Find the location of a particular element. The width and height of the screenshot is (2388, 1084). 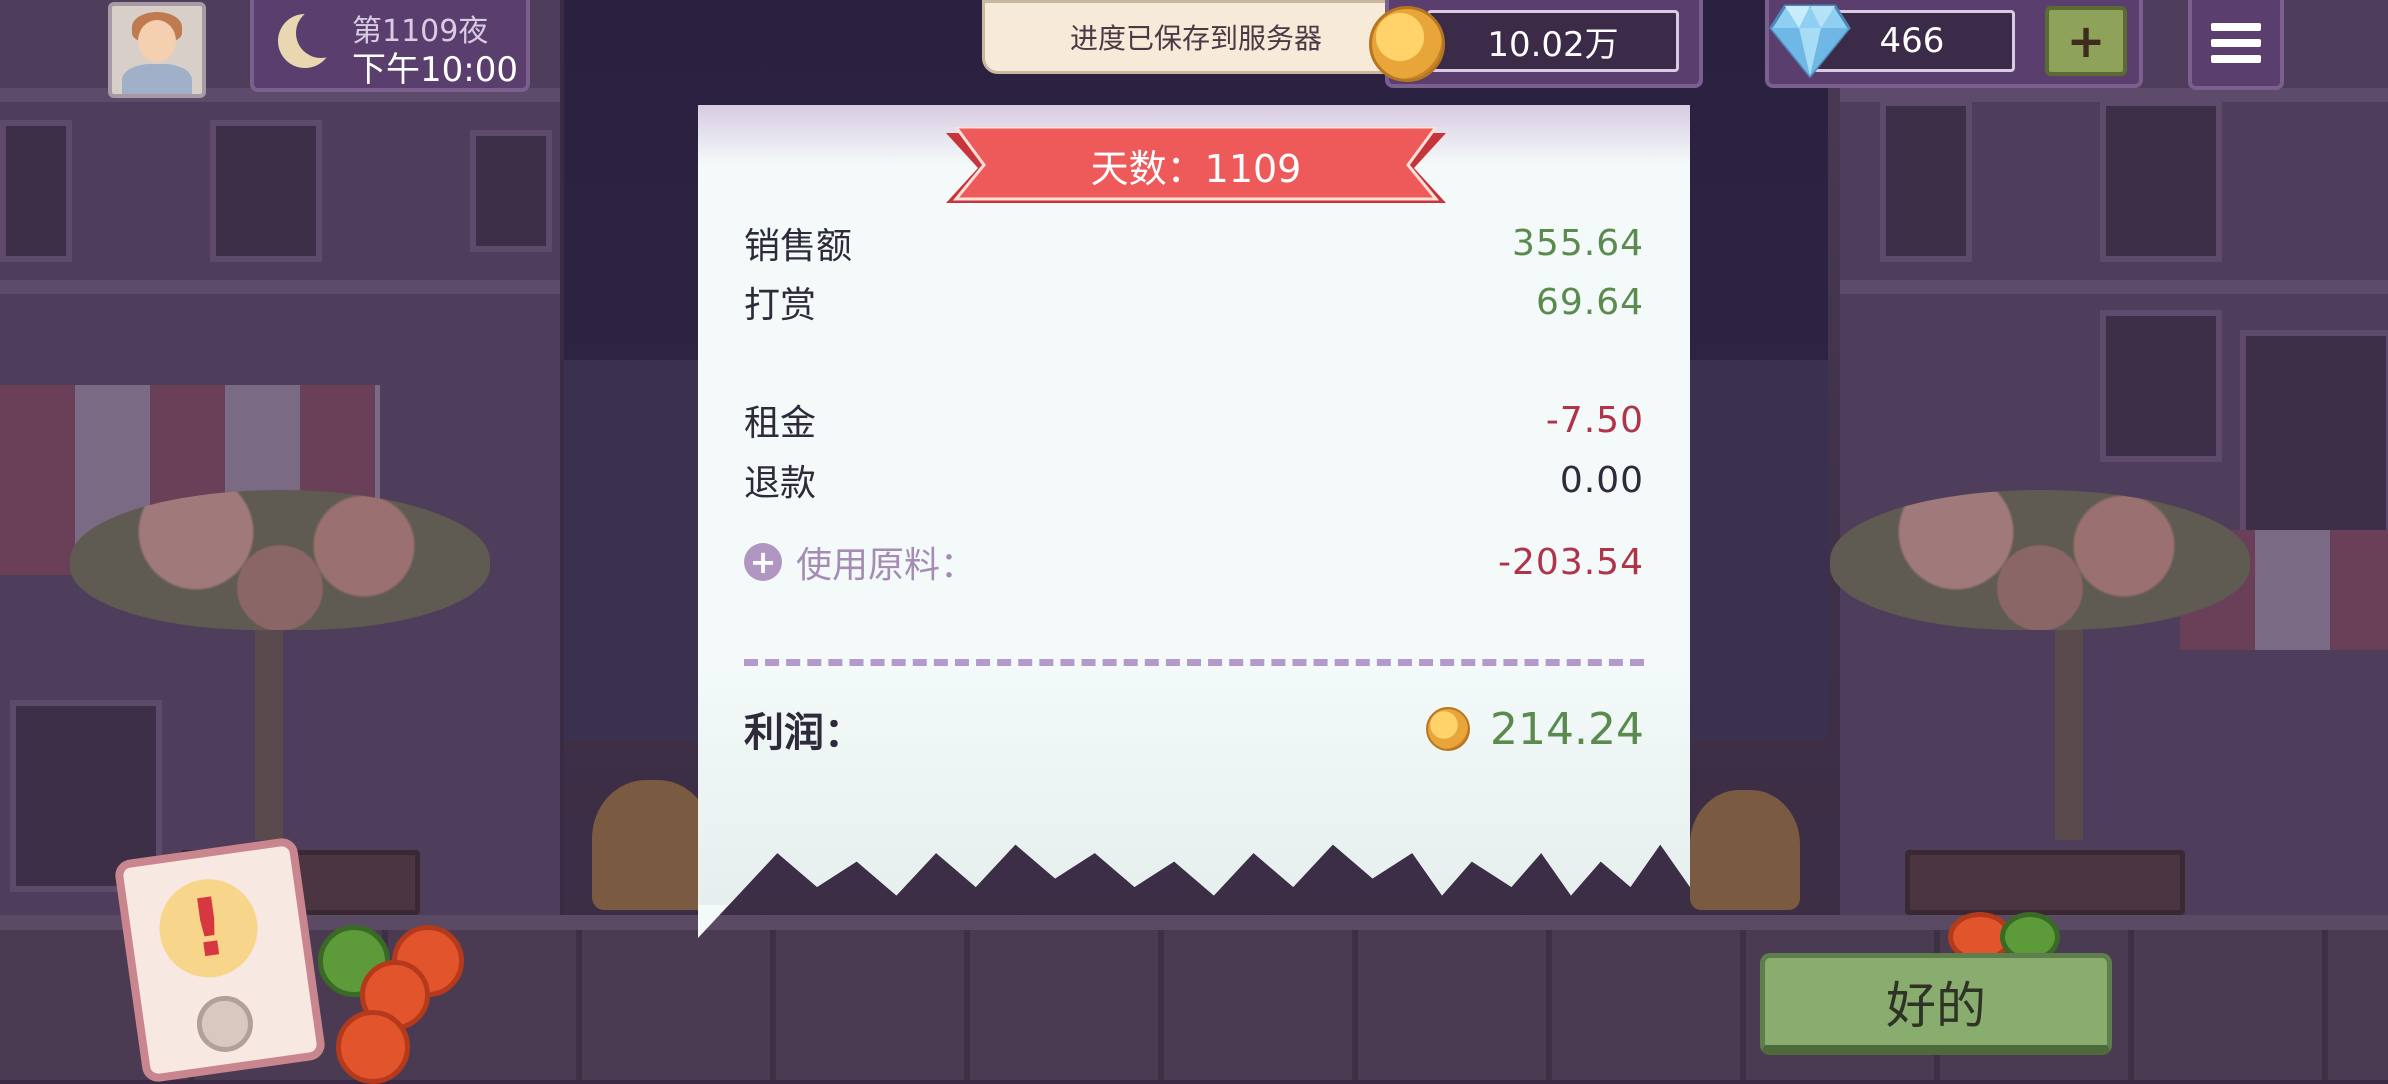

profit-value: 214.24 is located at coordinates (1567, 729).